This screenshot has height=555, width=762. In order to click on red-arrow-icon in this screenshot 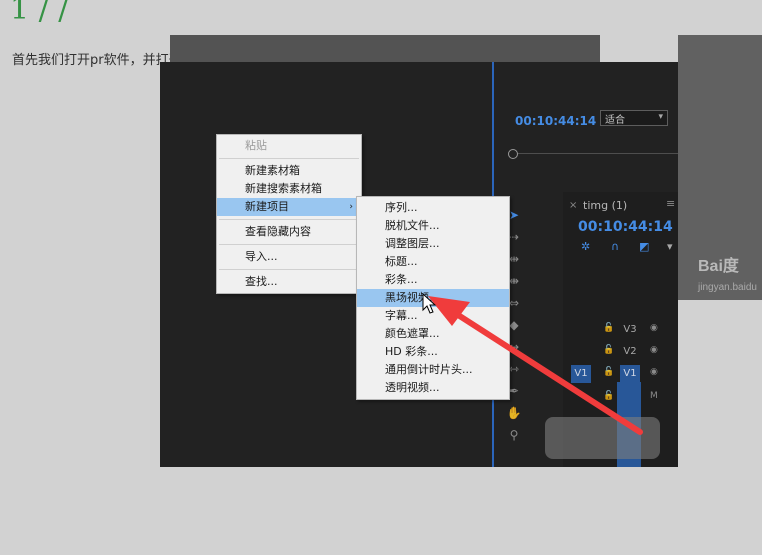, I will do `click(535, 365)`.